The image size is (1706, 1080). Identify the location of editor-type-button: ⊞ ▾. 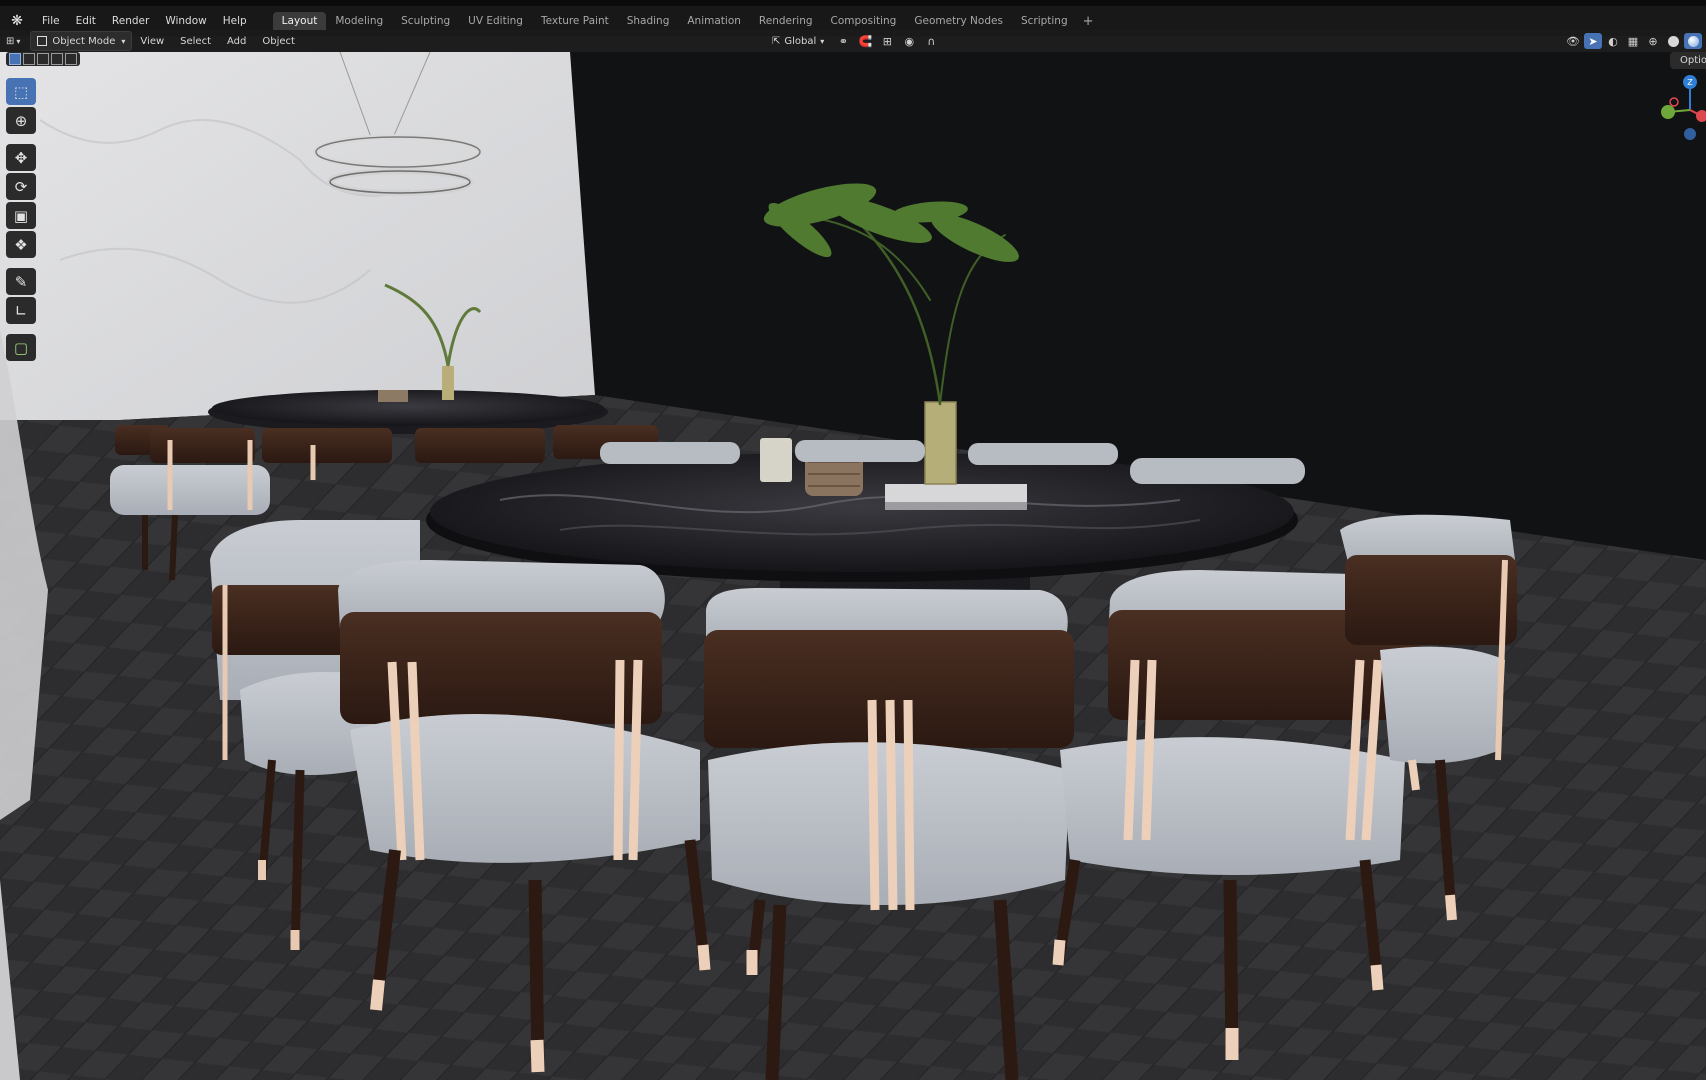
(13, 41).